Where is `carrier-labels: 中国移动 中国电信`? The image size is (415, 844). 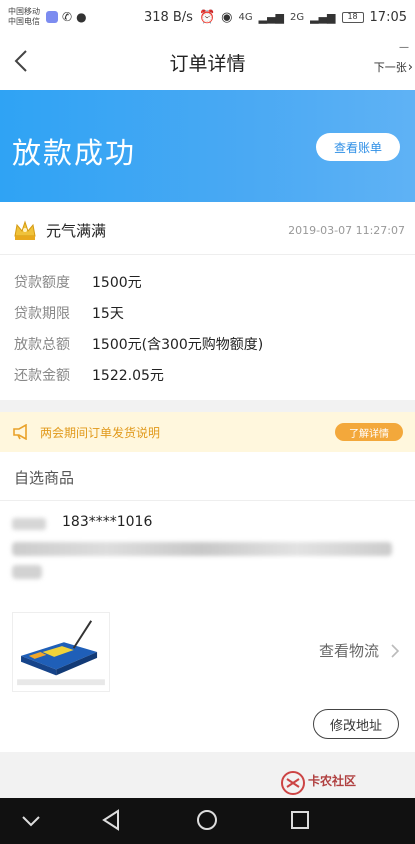
carrier-labels: 中国移动 中国电信 is located at coordinates (24, 17).